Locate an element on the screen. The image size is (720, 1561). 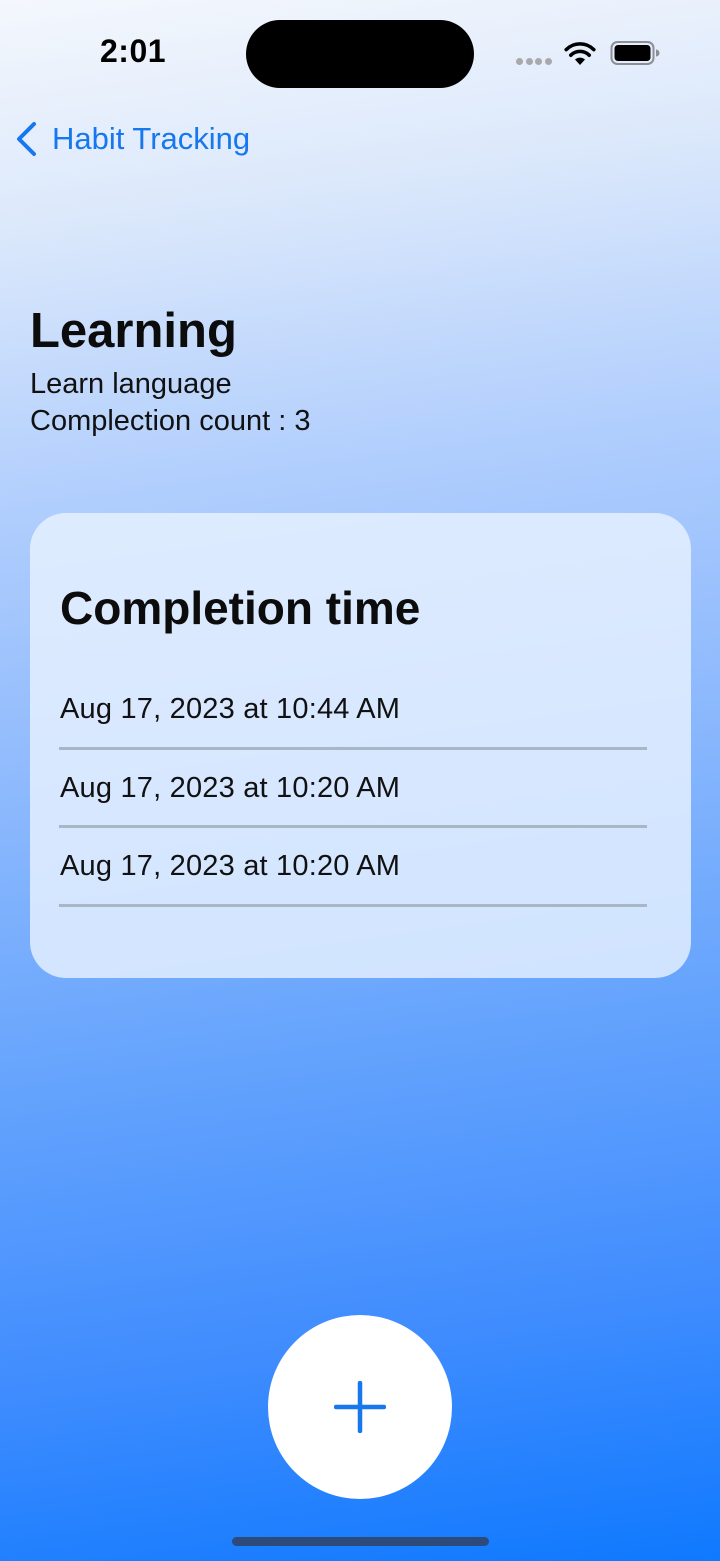
back-button: Habit Tracking is located at coordinates (132, 139).